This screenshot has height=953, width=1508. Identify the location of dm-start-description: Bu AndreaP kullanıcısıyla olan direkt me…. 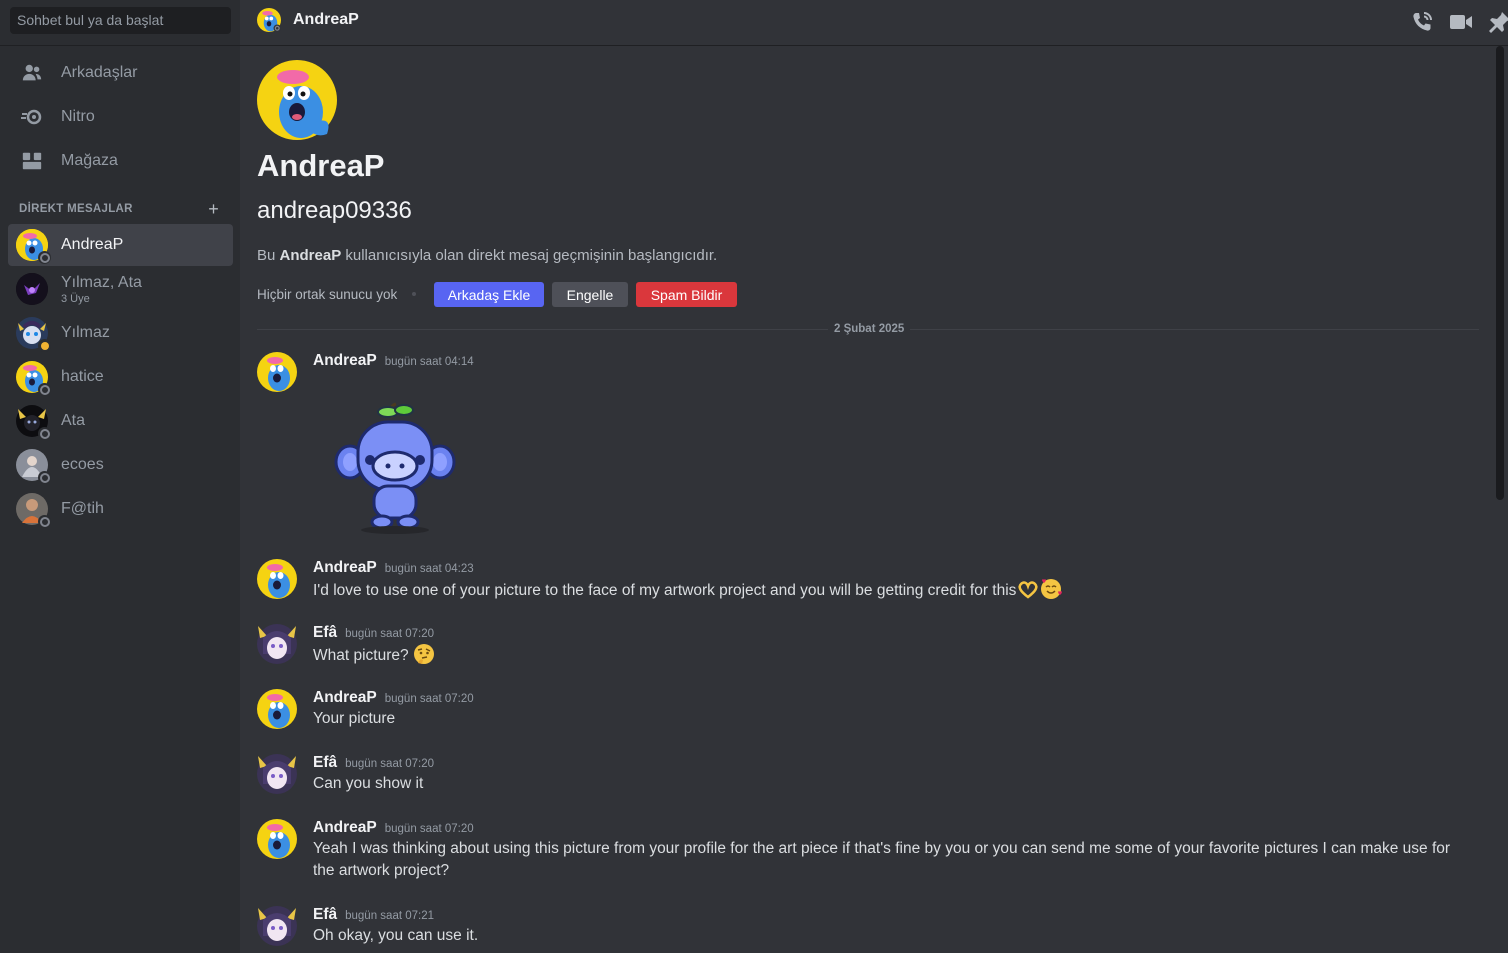
(487, 255).